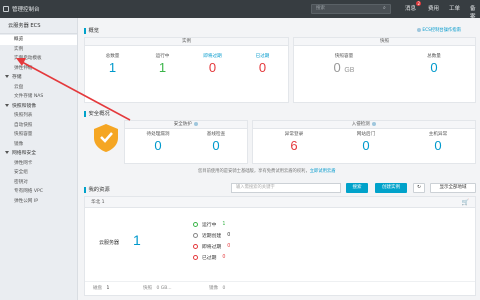  What do you see at coordinates (73, 89) in the screenshot?
I see `annotation-arrow-icon` at bounding box center [73, 89].